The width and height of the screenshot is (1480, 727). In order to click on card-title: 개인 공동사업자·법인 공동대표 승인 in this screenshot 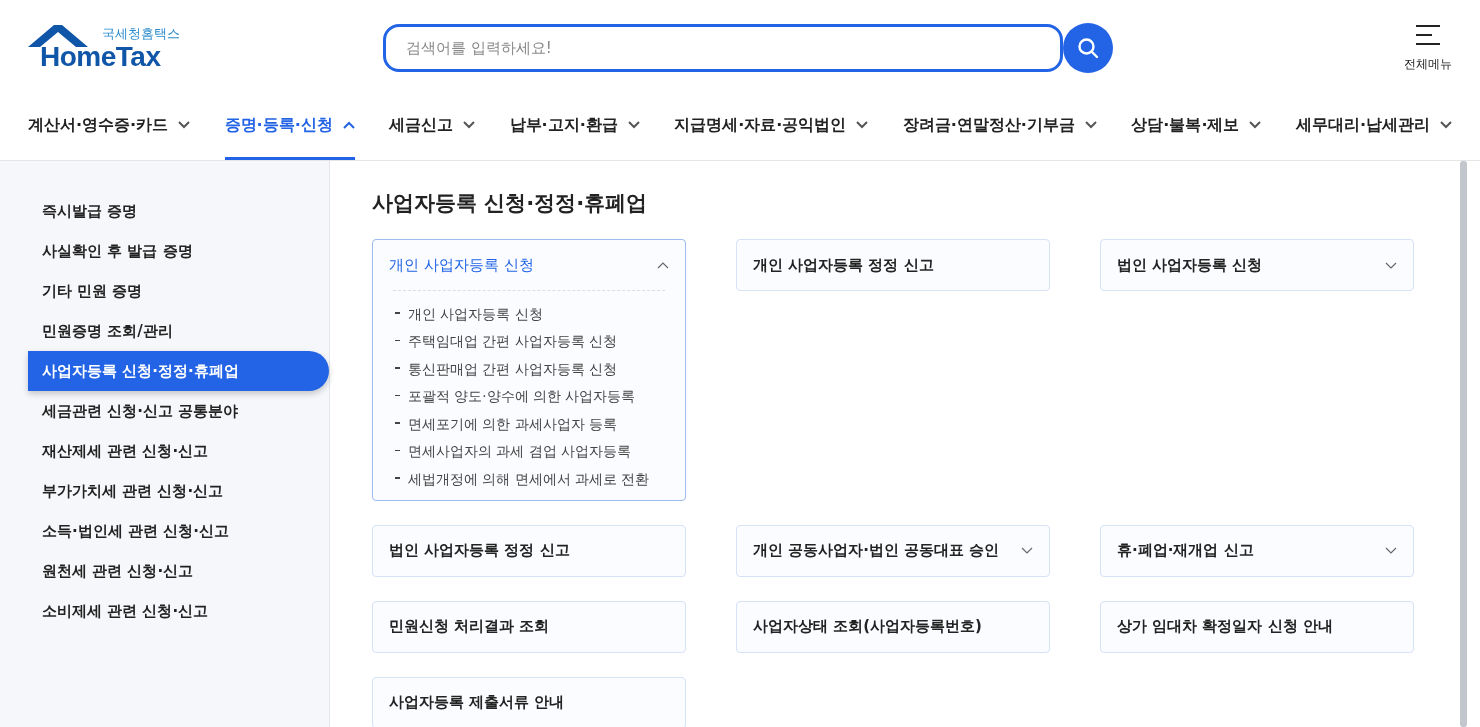, I will do `click(876, 550)`.